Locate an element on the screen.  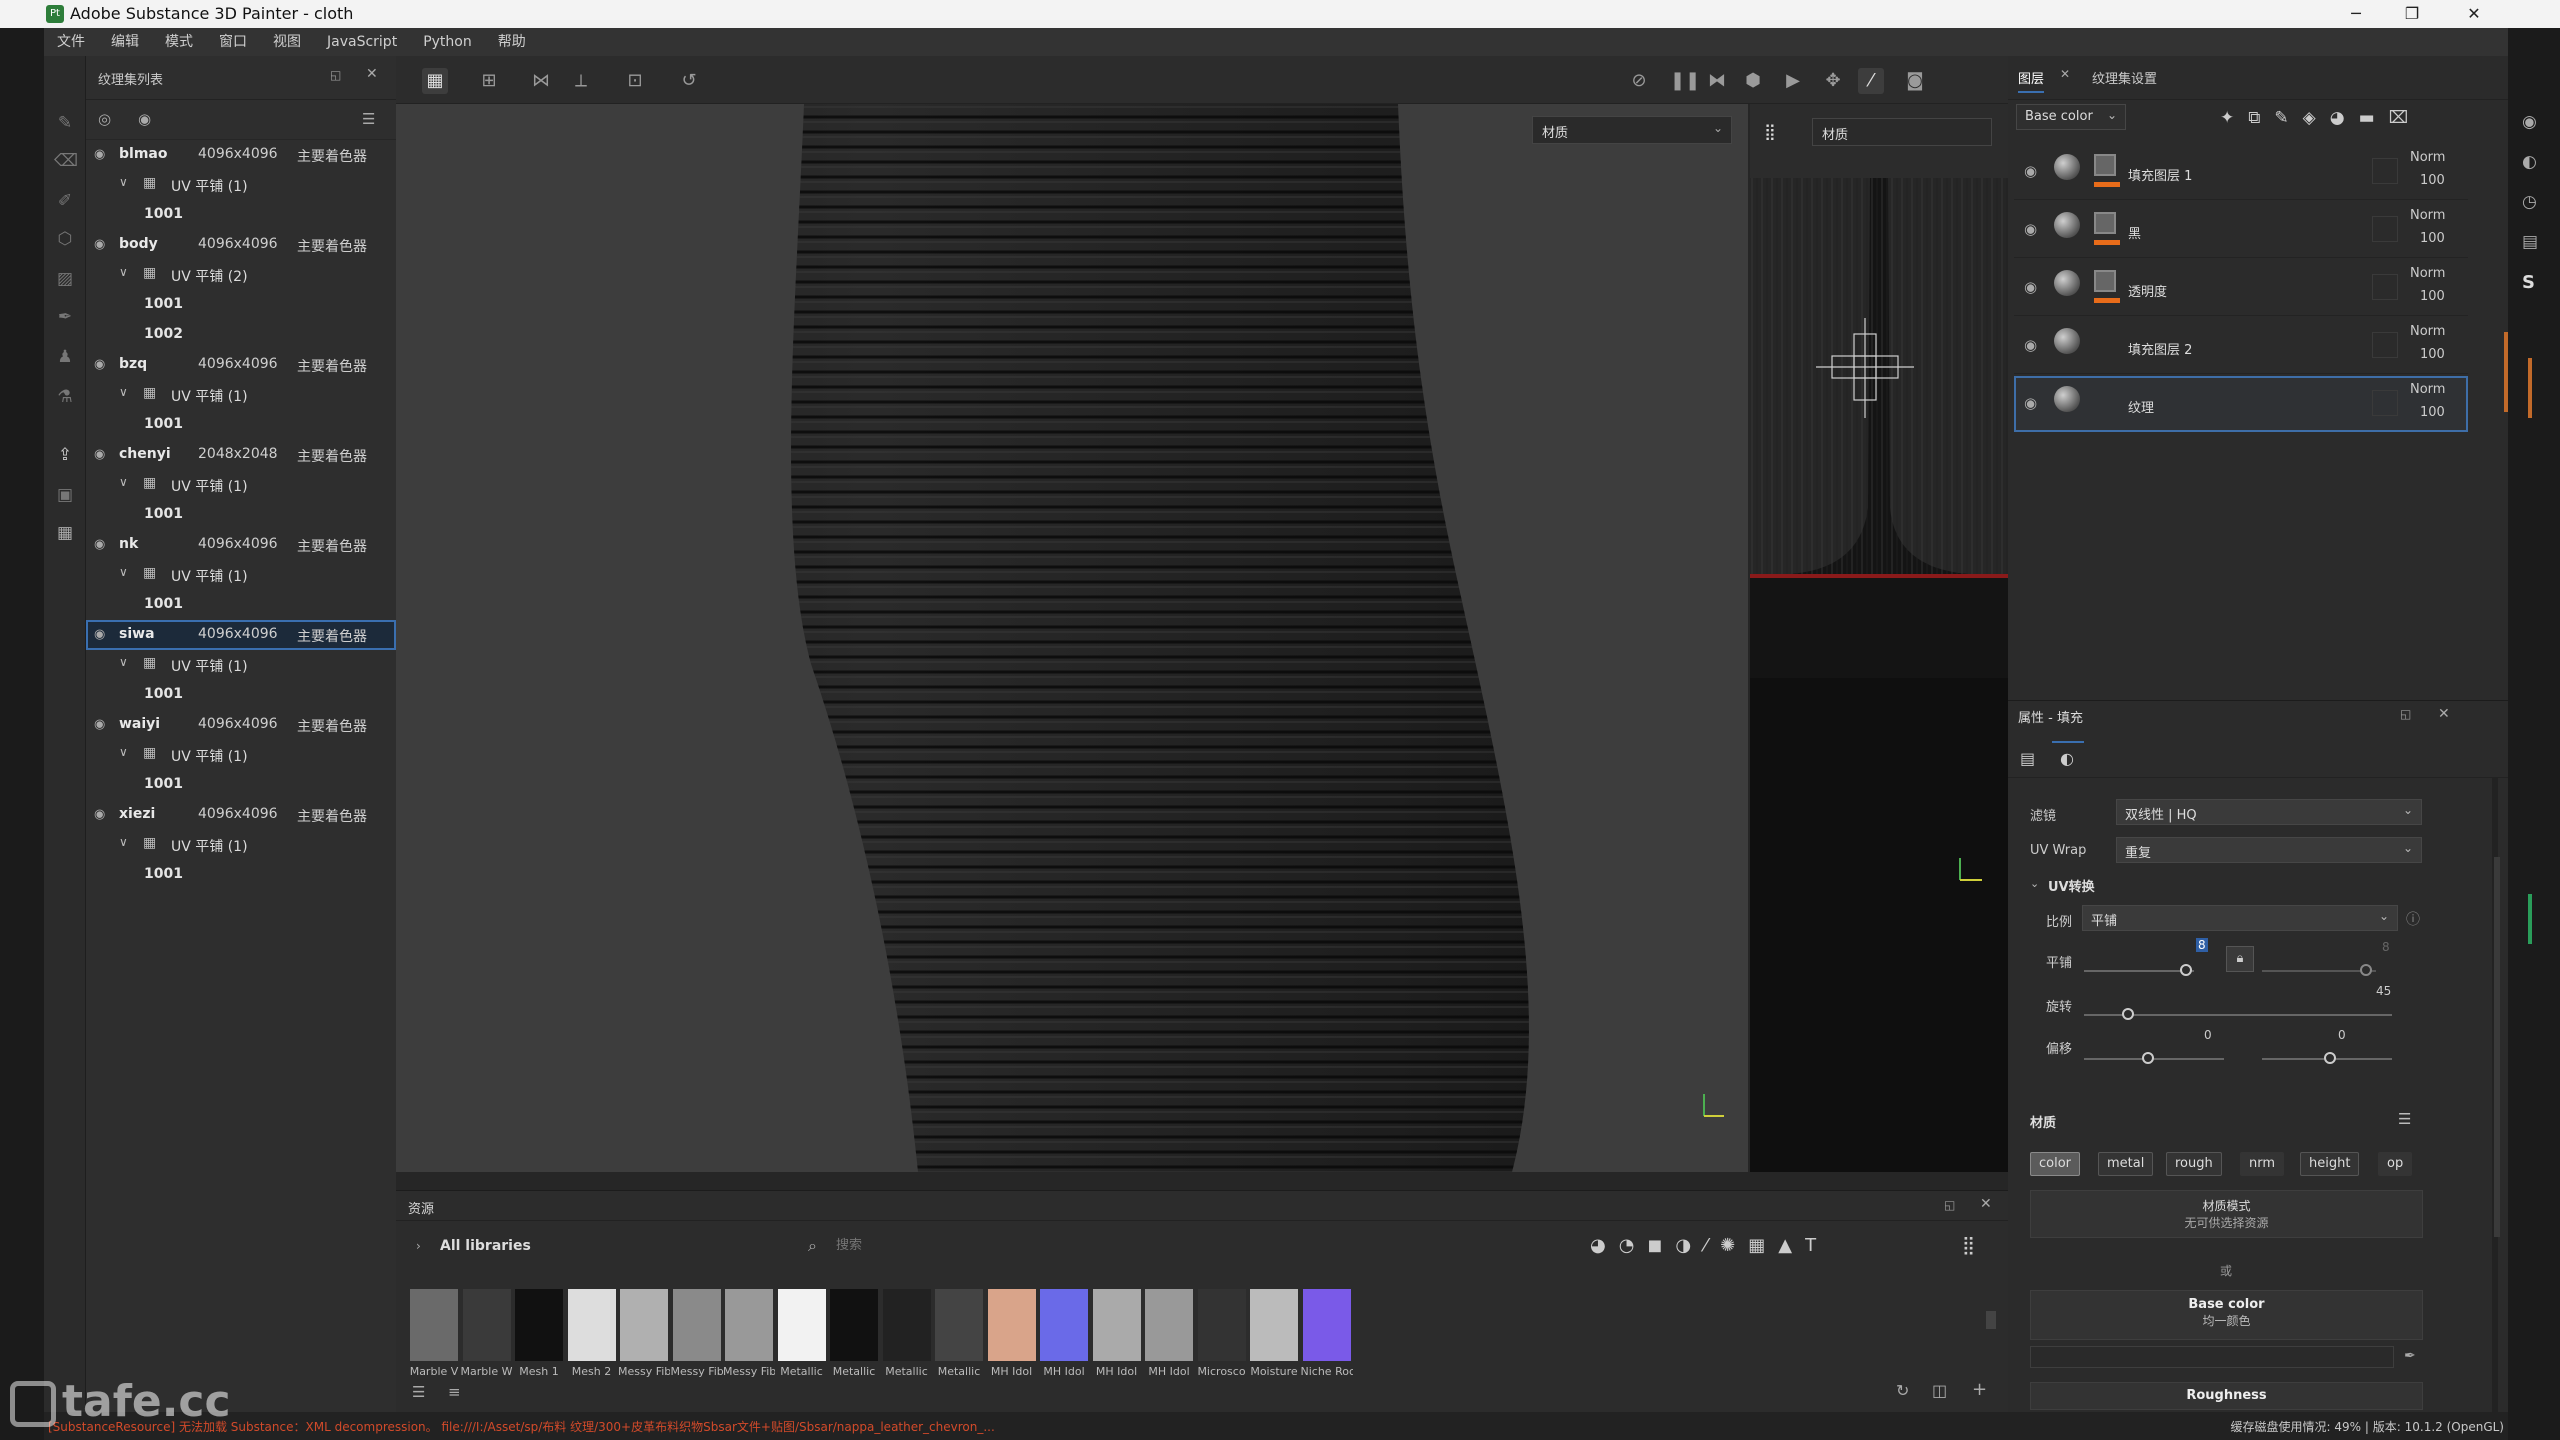
smudge-icon: ▨ is located at coordinates (65, 279).